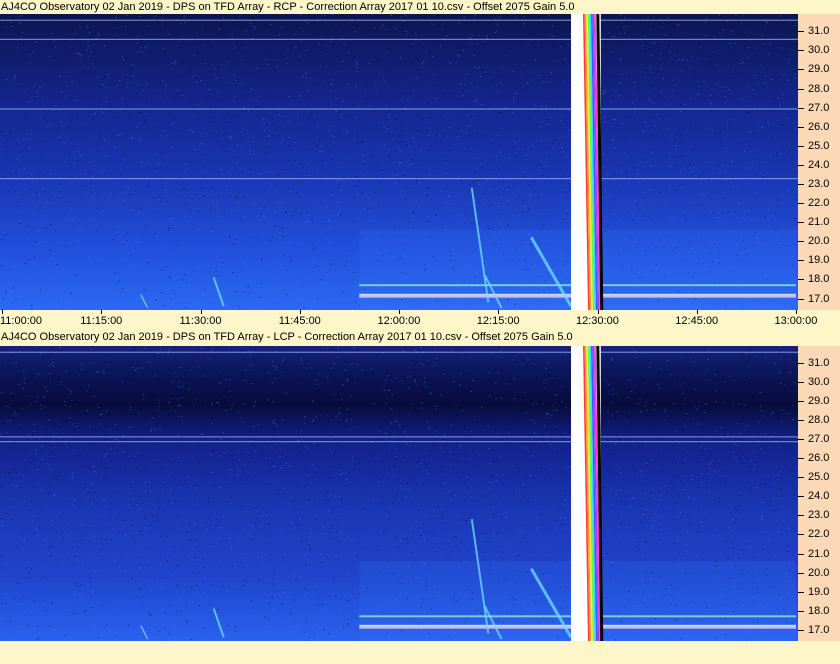 The width and height of the screenshot is (840, 664). What do you see at coordinates (299, 321) in the screenshot?
I see `x-tick-label: 11:45:00` at bounding box center [299, 321].